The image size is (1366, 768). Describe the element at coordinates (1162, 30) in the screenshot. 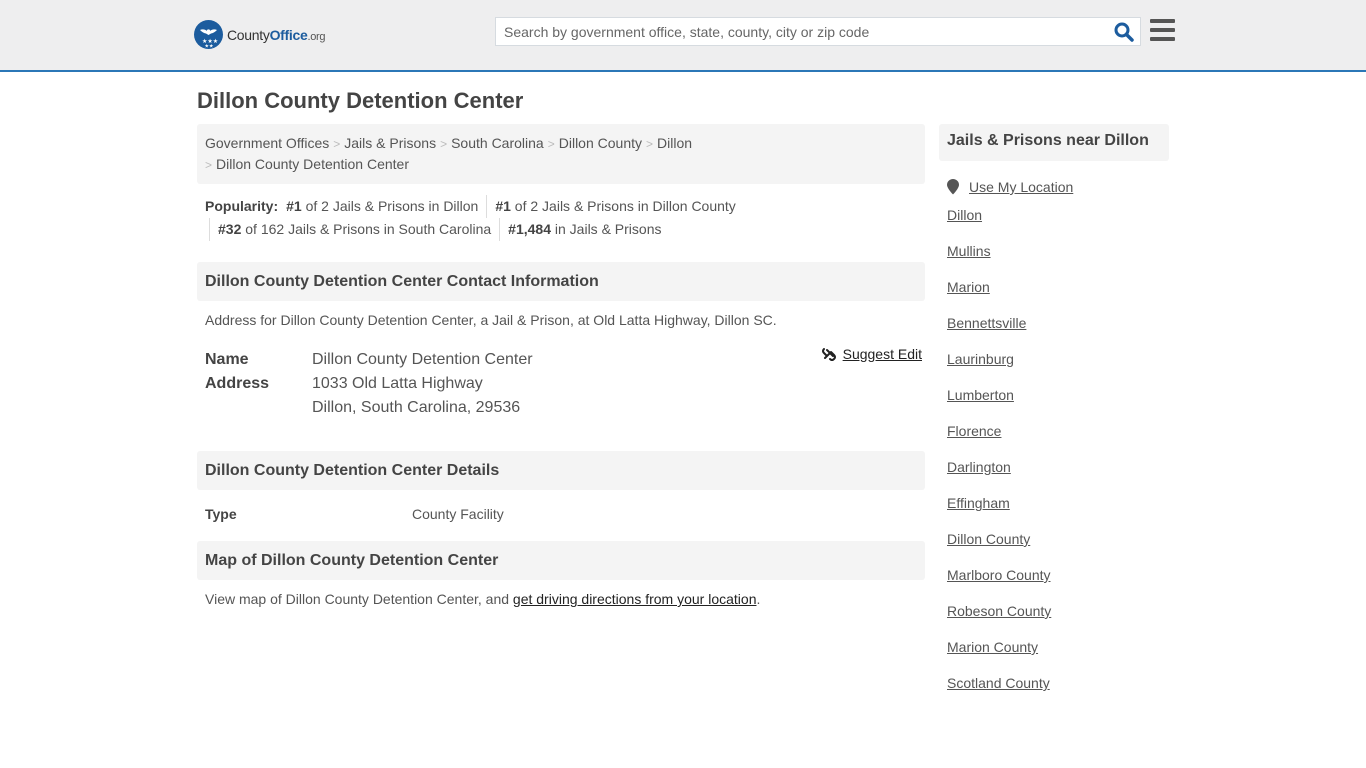

I see `hamburger-menu-icon` at that location.